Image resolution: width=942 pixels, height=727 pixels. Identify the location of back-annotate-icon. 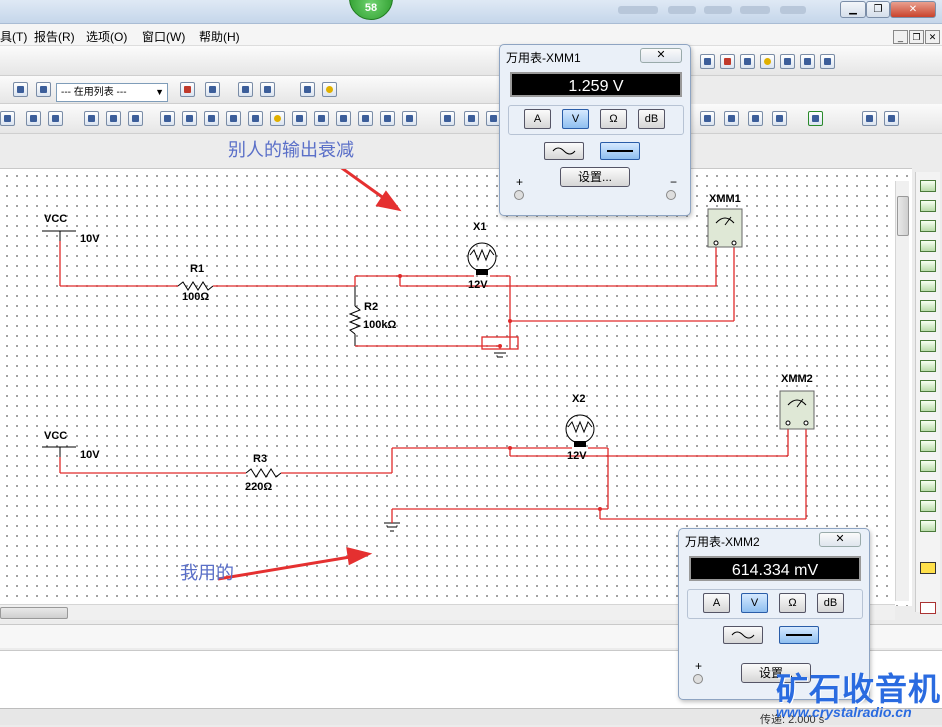
(245, 89).